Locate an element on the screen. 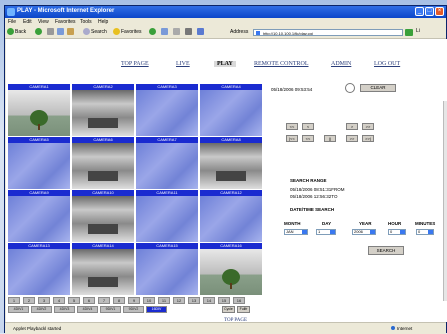 This screenshot has width=447, height=334. camera-tile: CAMERA2 is located at coordinates (103, 110).